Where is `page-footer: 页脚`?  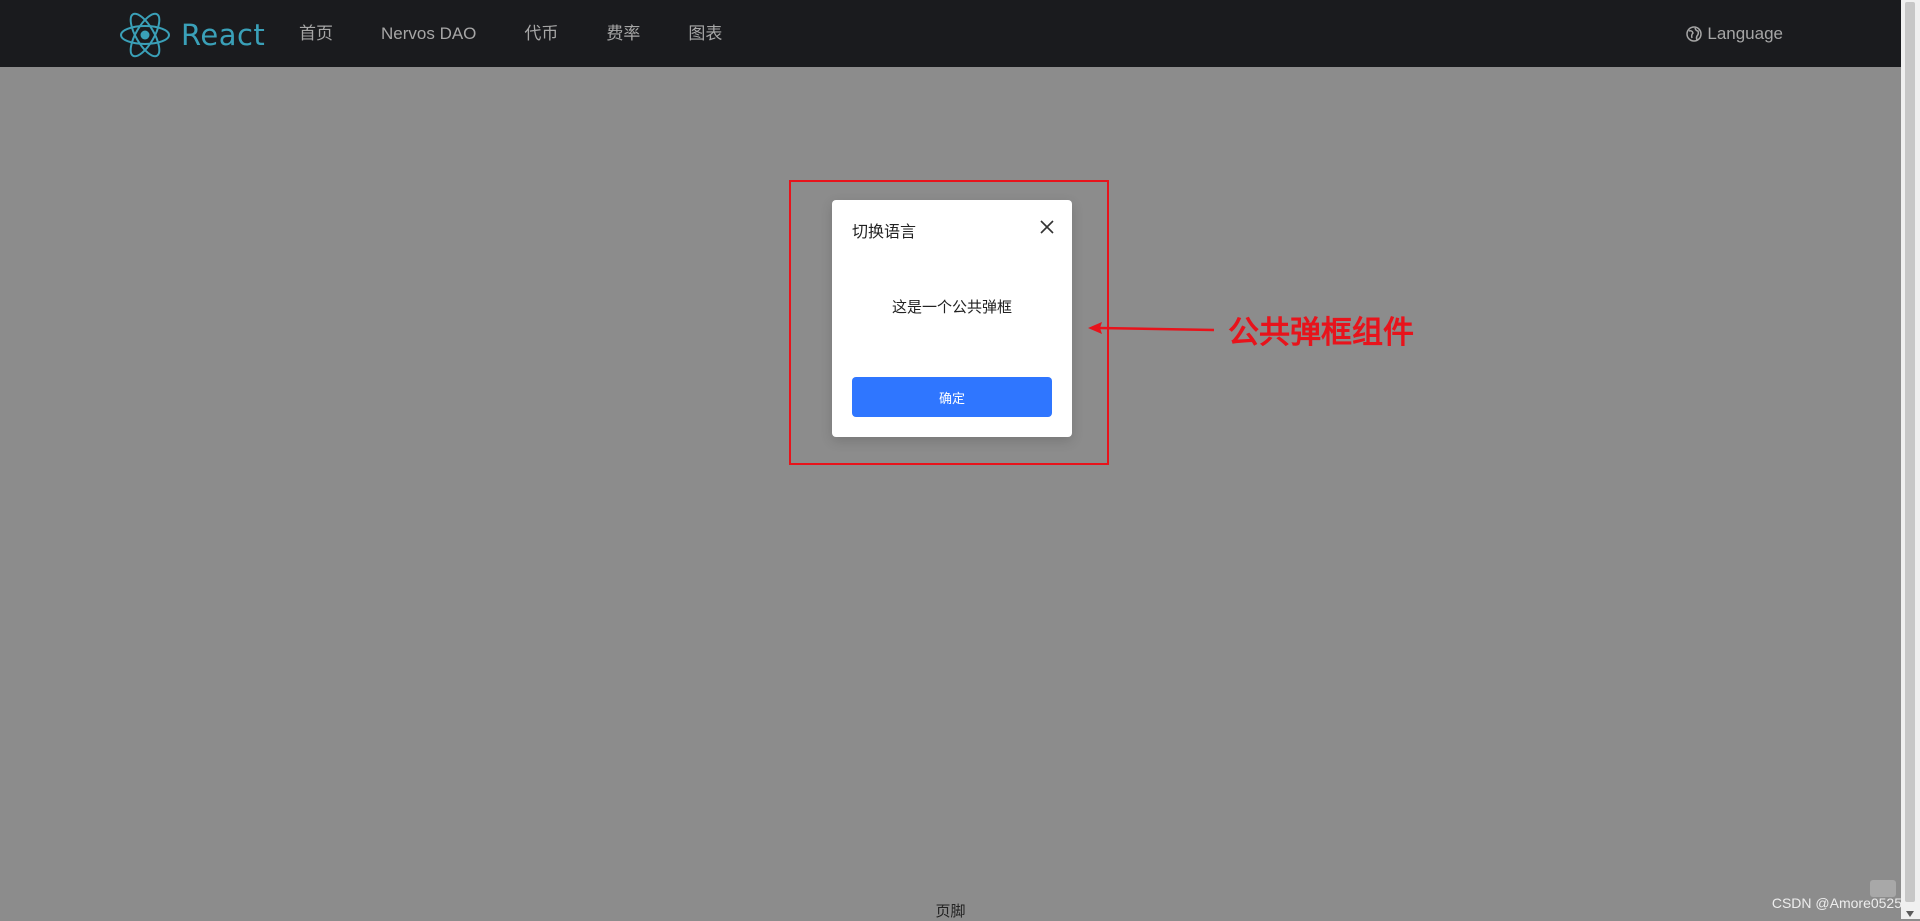
page-footer: 页脚 is located at coordinates (950, 911).